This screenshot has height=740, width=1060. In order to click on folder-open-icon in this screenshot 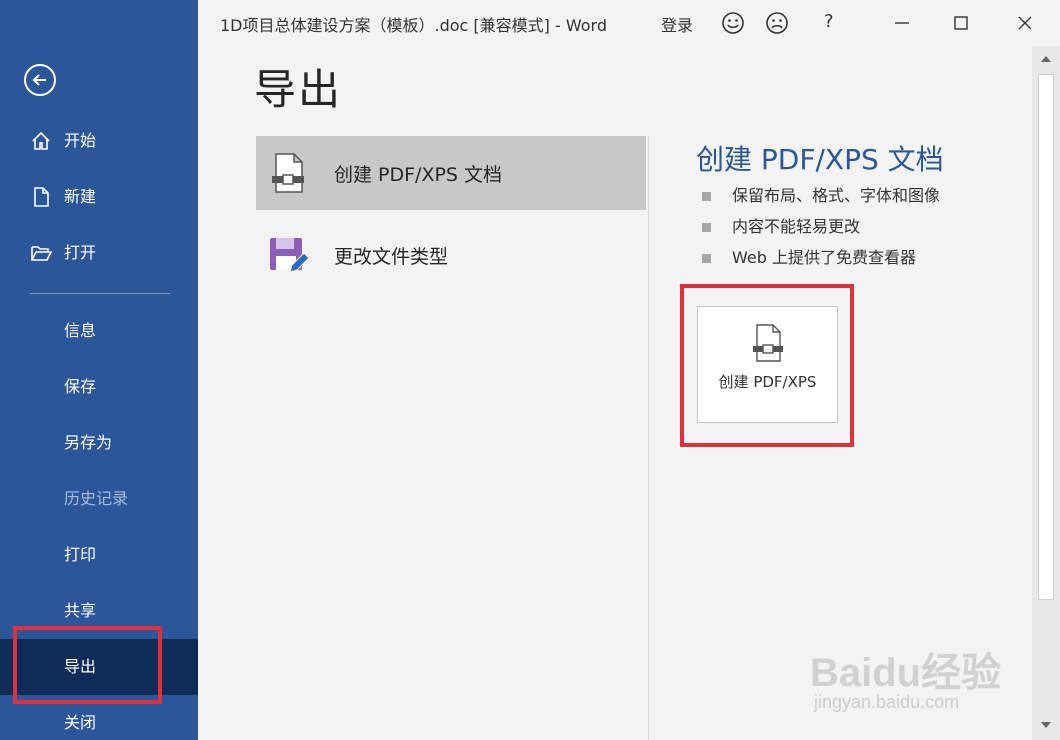, I will do `click(41, 253)`.